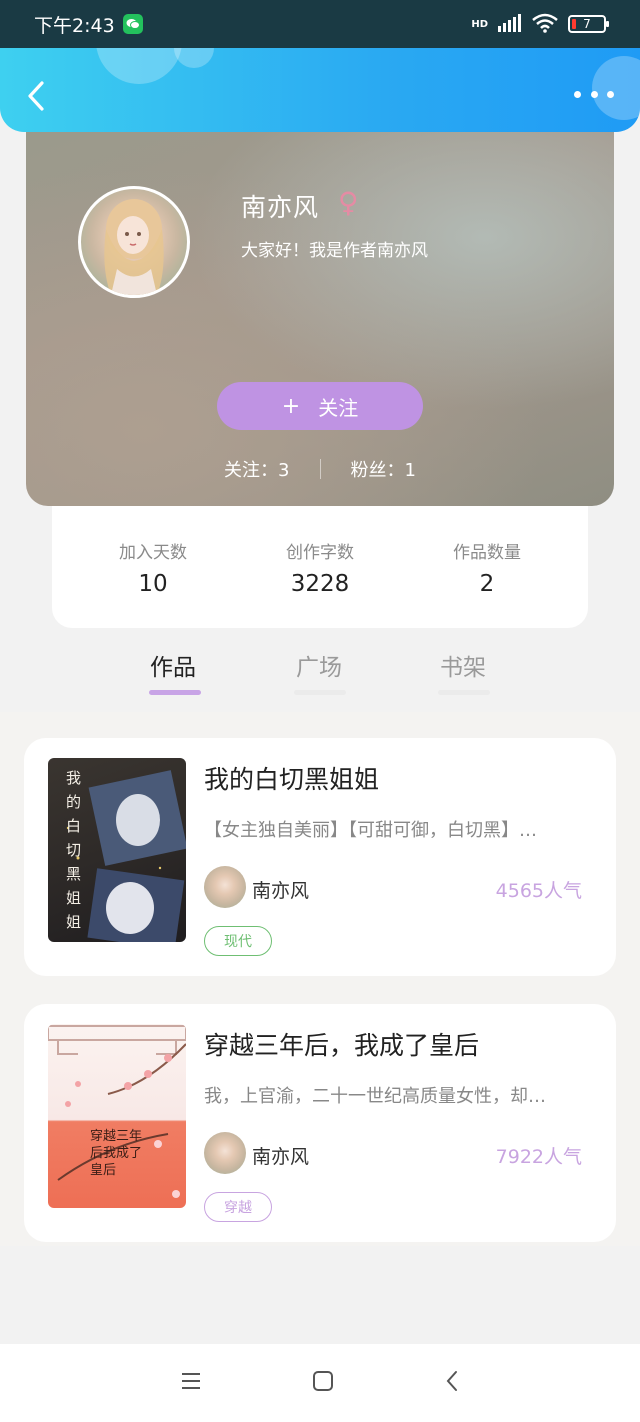 The height and width of the screenshot is (1422, 640). Describe the element at coordinates (238, 941) in the screenshot. I see `book-tag: 现代` at that location.